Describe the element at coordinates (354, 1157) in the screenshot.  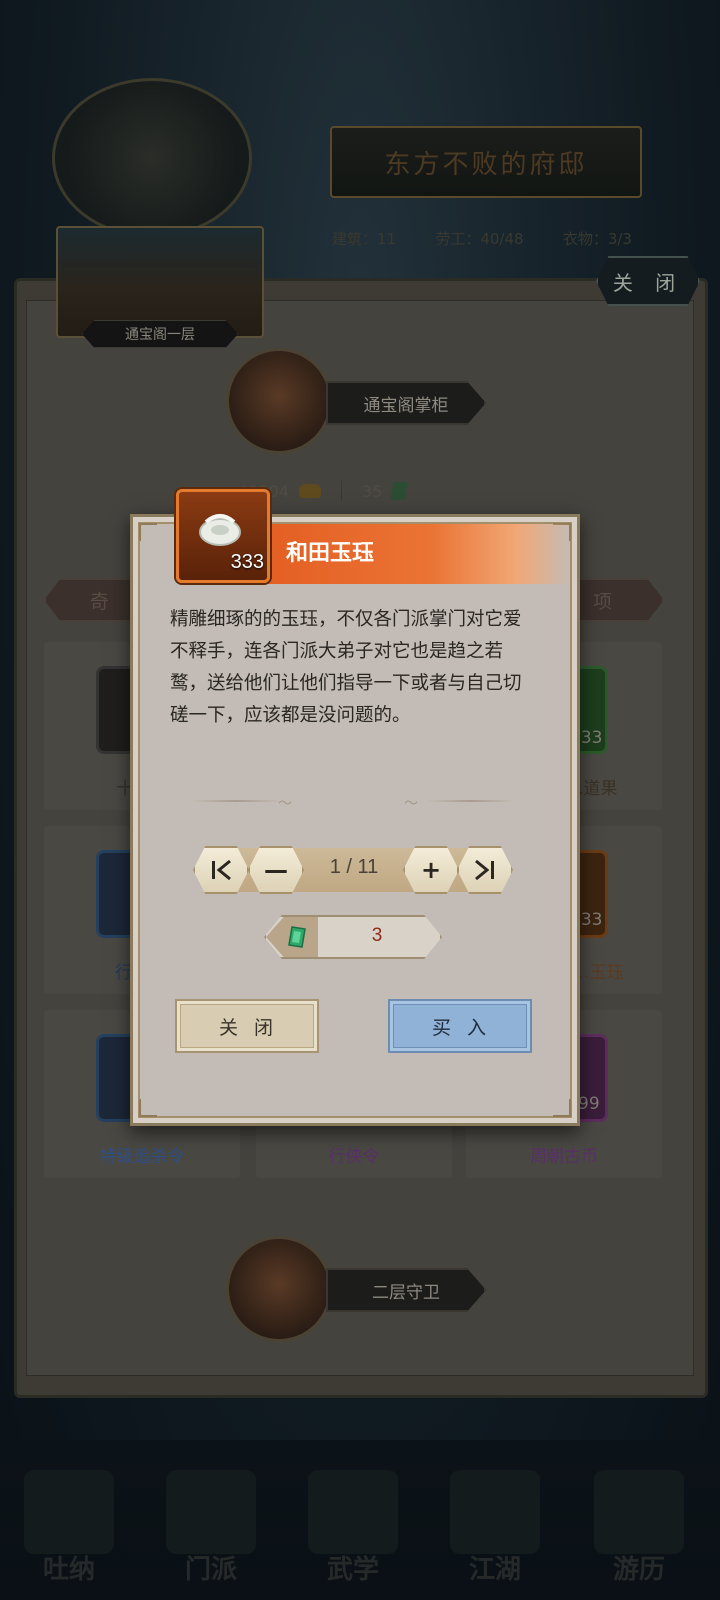
I see `item-name: 行侠令` at that location.